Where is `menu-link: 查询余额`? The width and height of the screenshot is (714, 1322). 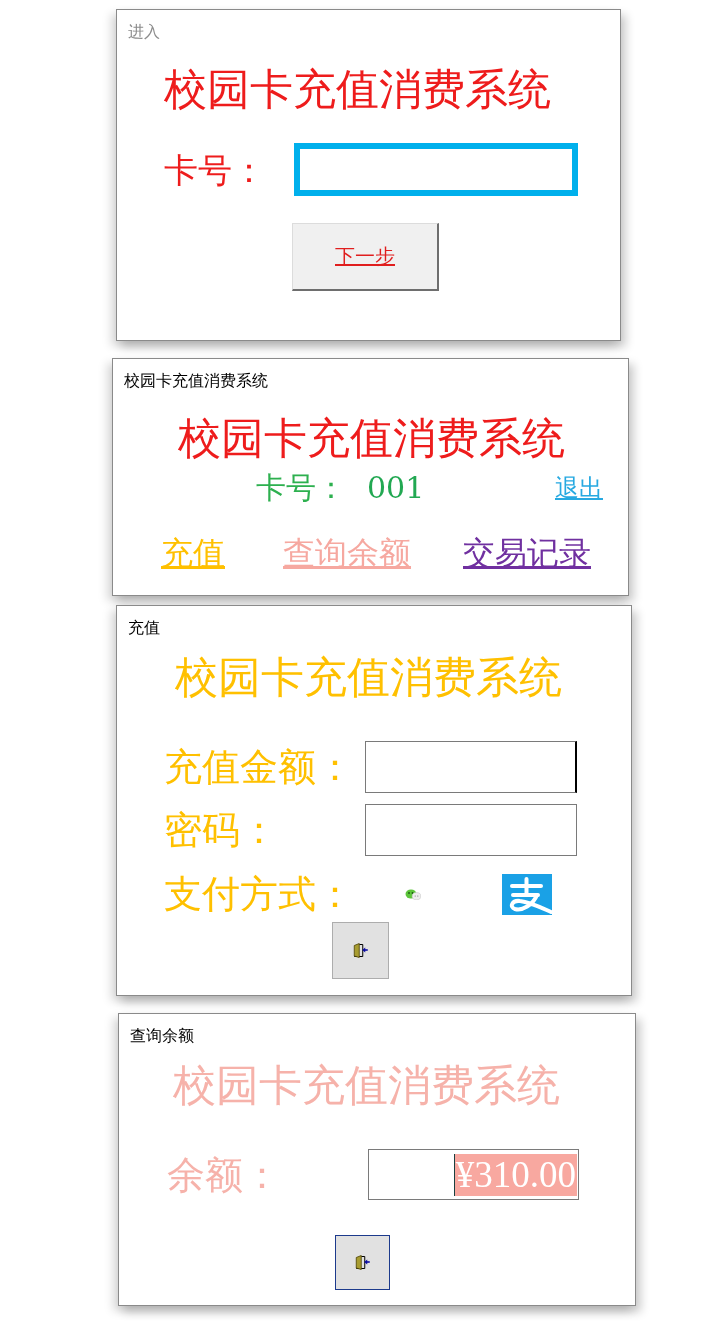 menu-link: 查询余额 is located at coordinates (347, 553).